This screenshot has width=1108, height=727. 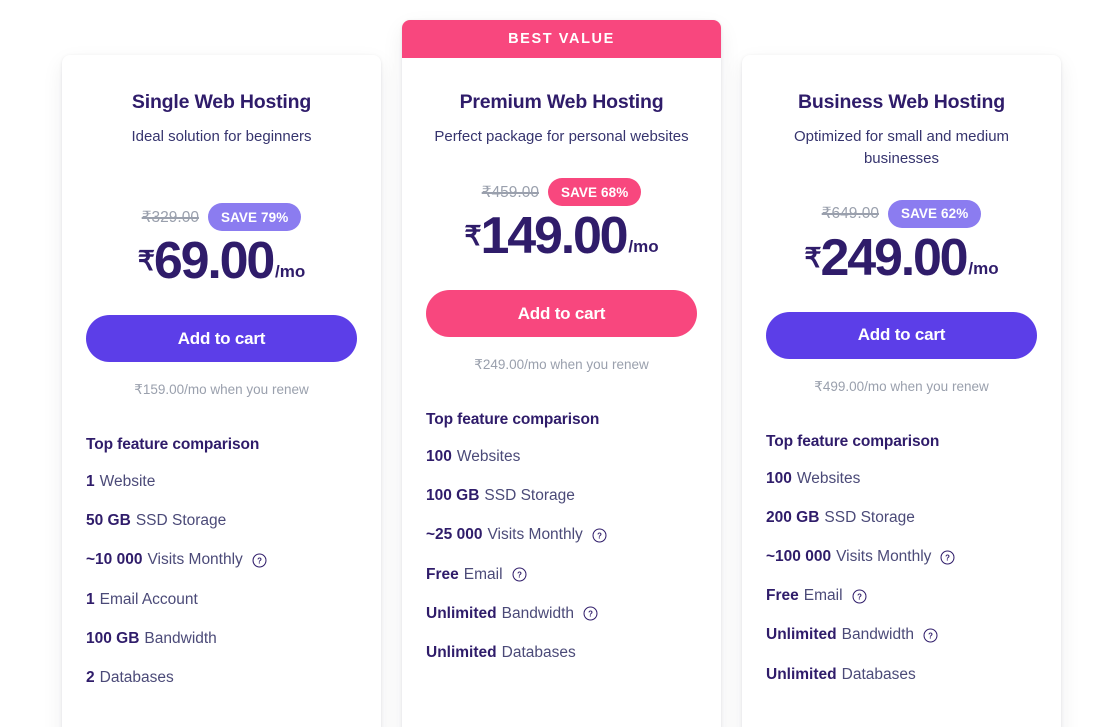 What do you see at coordinates (823, 596) in the screenshot?
I see `feature-label: Email` at bounding box center [823, 596].